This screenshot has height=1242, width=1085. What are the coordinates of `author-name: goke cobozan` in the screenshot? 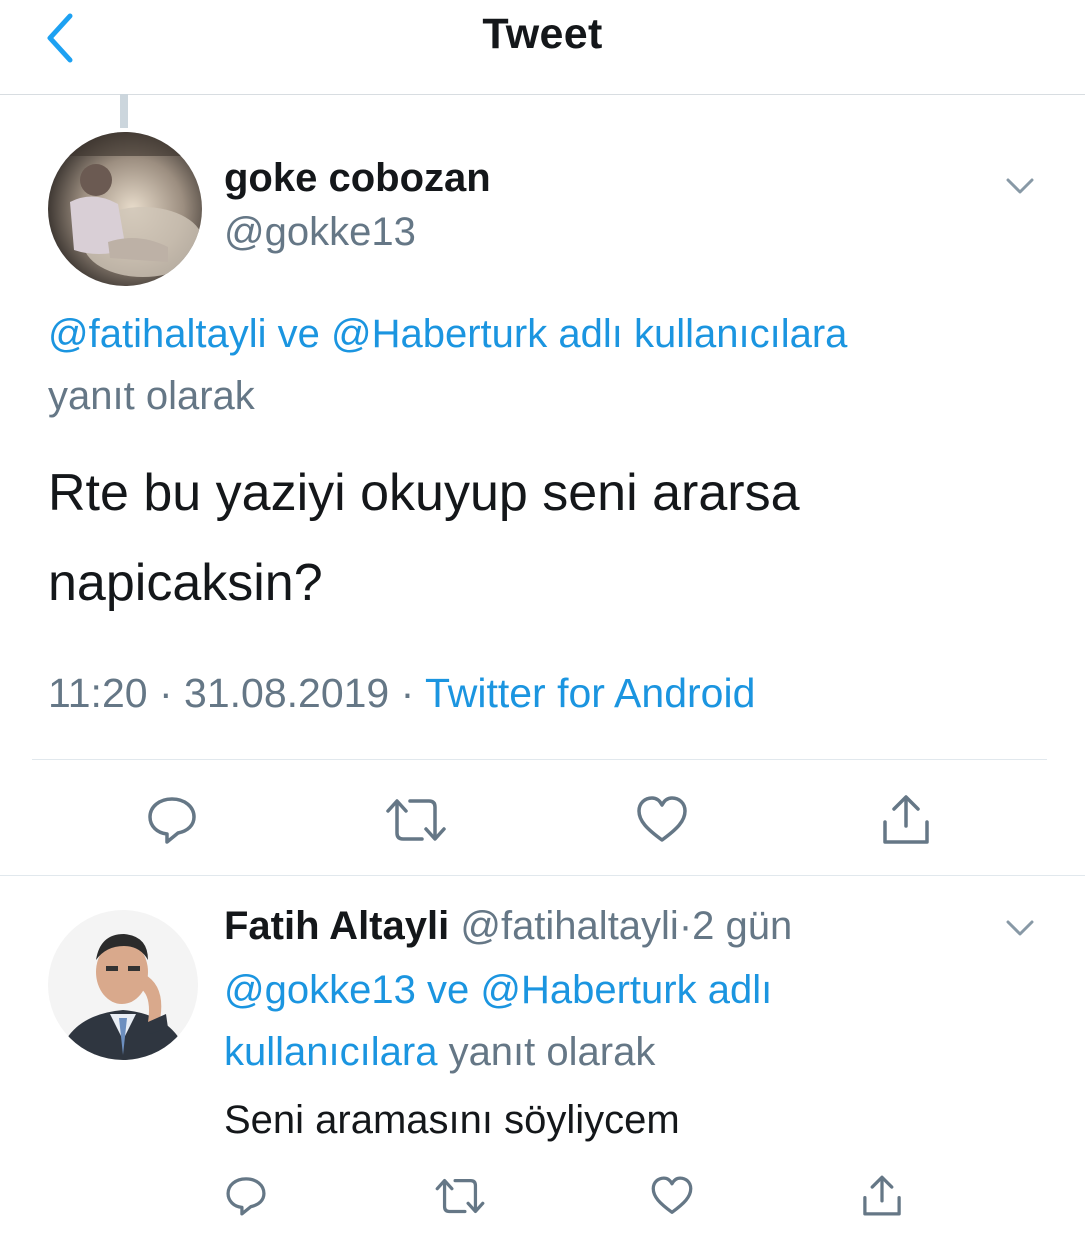 It's located at (357, 178).